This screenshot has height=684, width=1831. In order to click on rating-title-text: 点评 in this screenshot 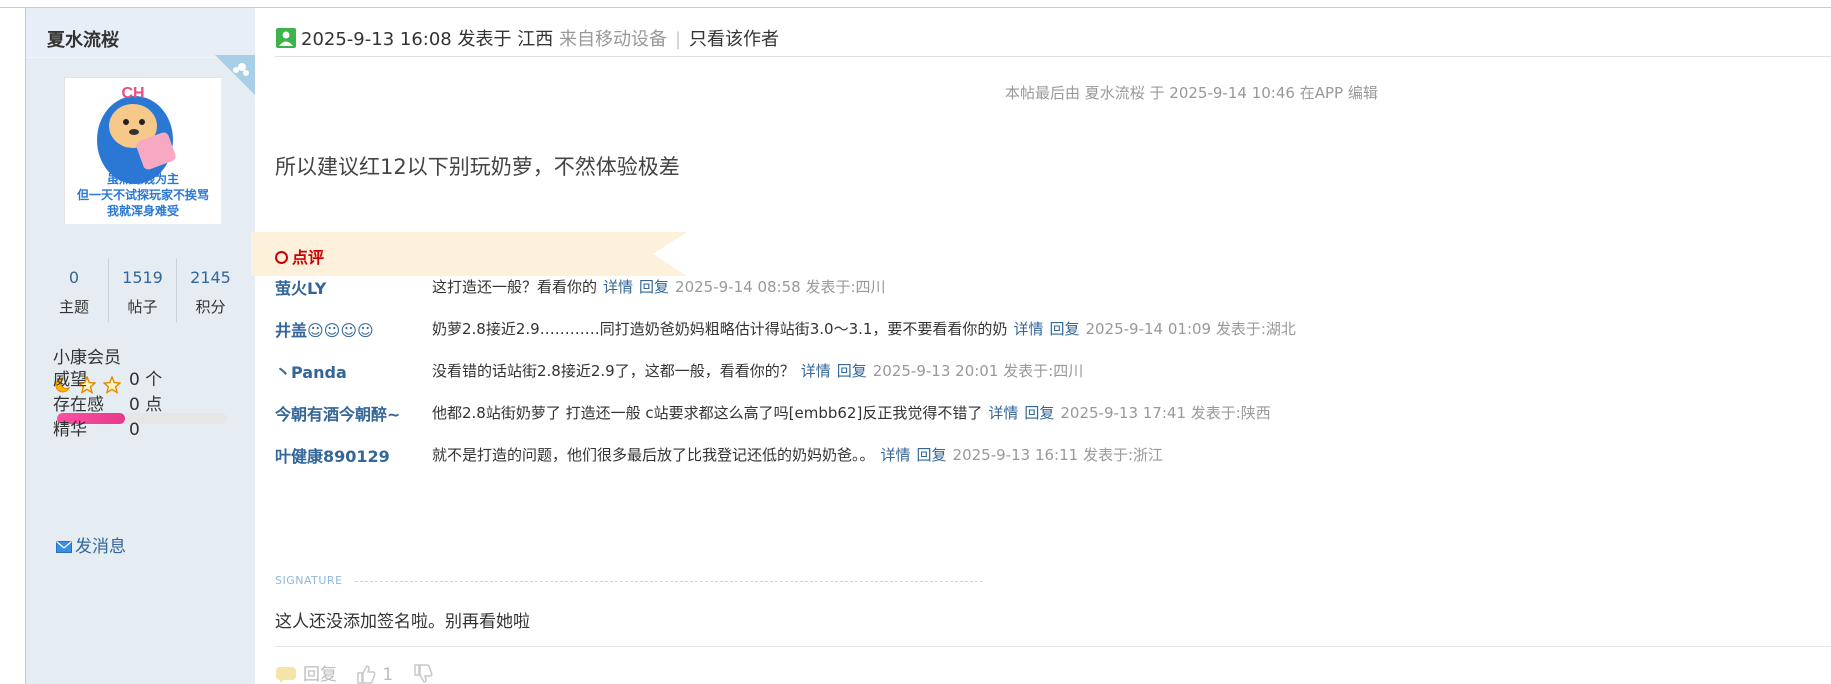, I will do `click(308, 257)`.